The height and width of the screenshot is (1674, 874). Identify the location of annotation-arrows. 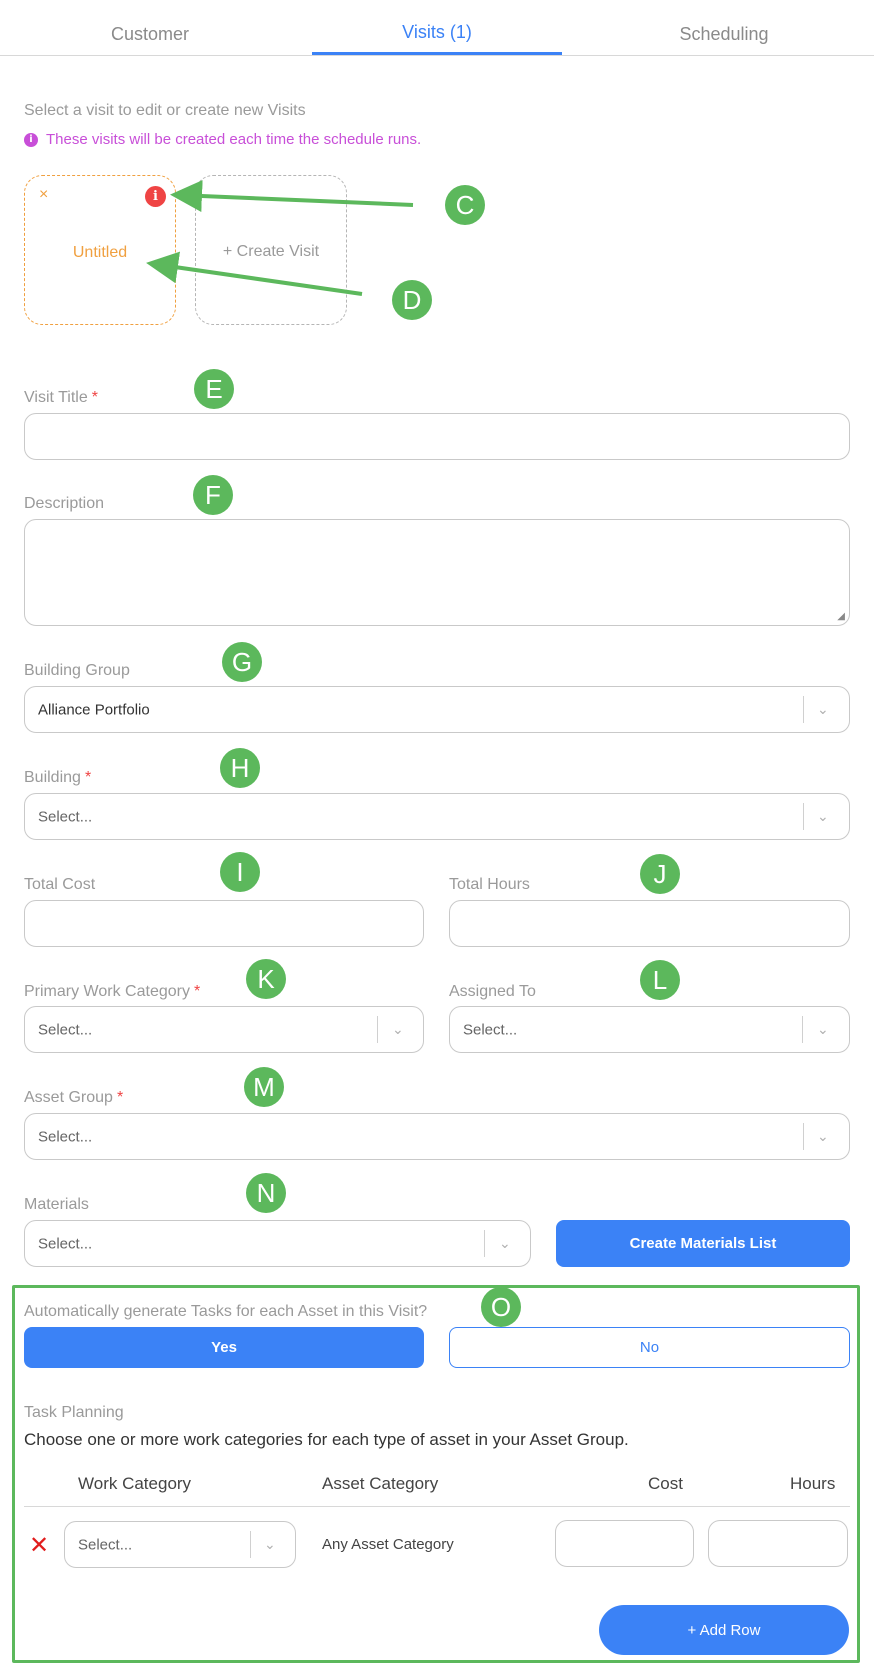
(280, 238).